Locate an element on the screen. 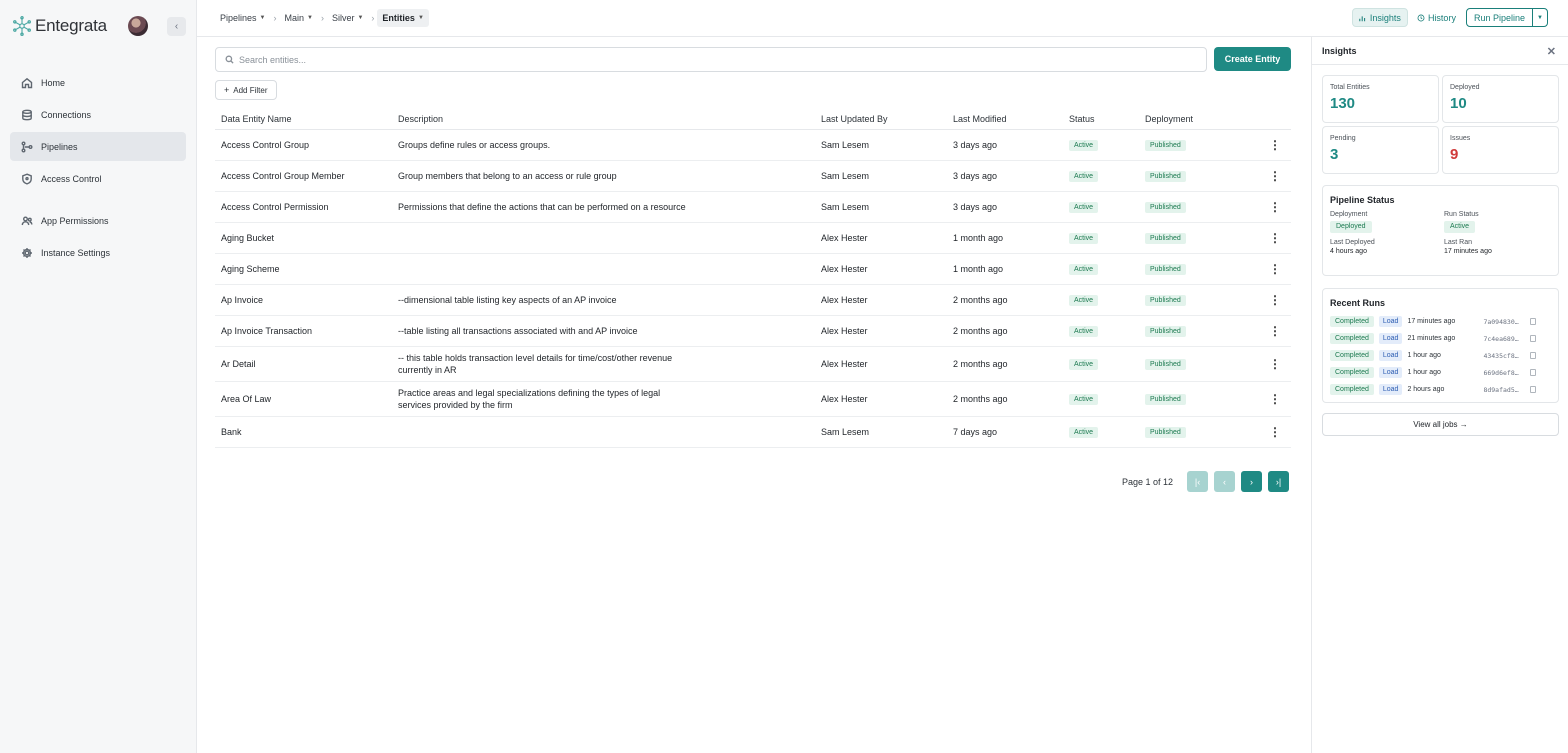 The width and height of the screenshot is (1568, 753). run-pipeline-button: Run Pipeline ▼ is located at coordinates (1506, 17).